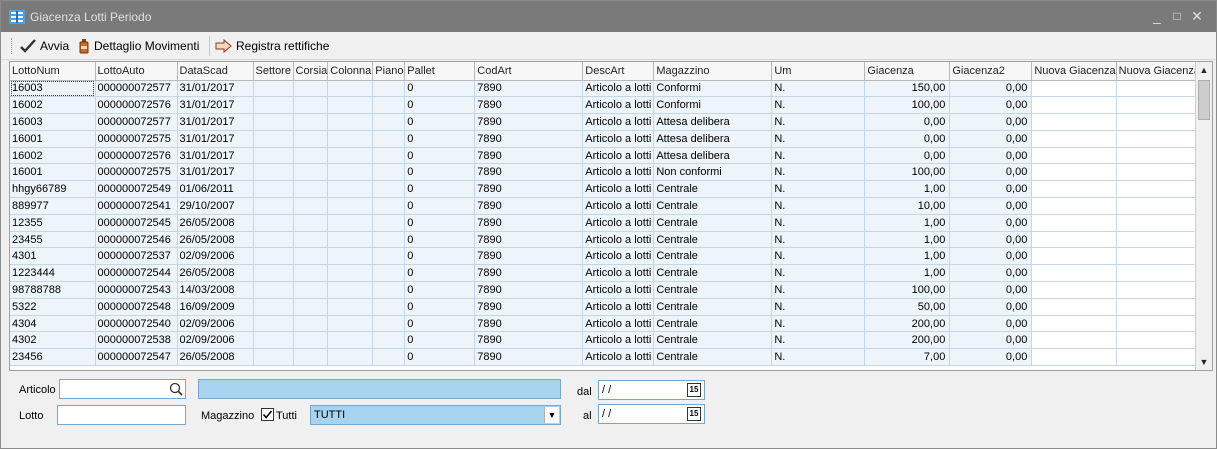 This screenshot has width=1217, height=449. What do you see at coordinates (273, 71) in the screenshot?
I see `column-header: Settore` at bounding box center [273, 71].